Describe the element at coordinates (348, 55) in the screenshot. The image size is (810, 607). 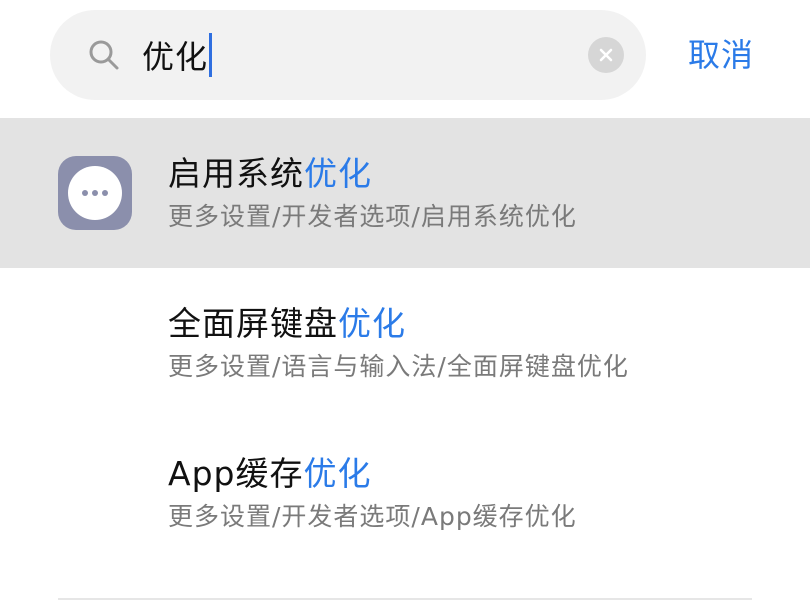
I see `search-box: 优化` at that location.